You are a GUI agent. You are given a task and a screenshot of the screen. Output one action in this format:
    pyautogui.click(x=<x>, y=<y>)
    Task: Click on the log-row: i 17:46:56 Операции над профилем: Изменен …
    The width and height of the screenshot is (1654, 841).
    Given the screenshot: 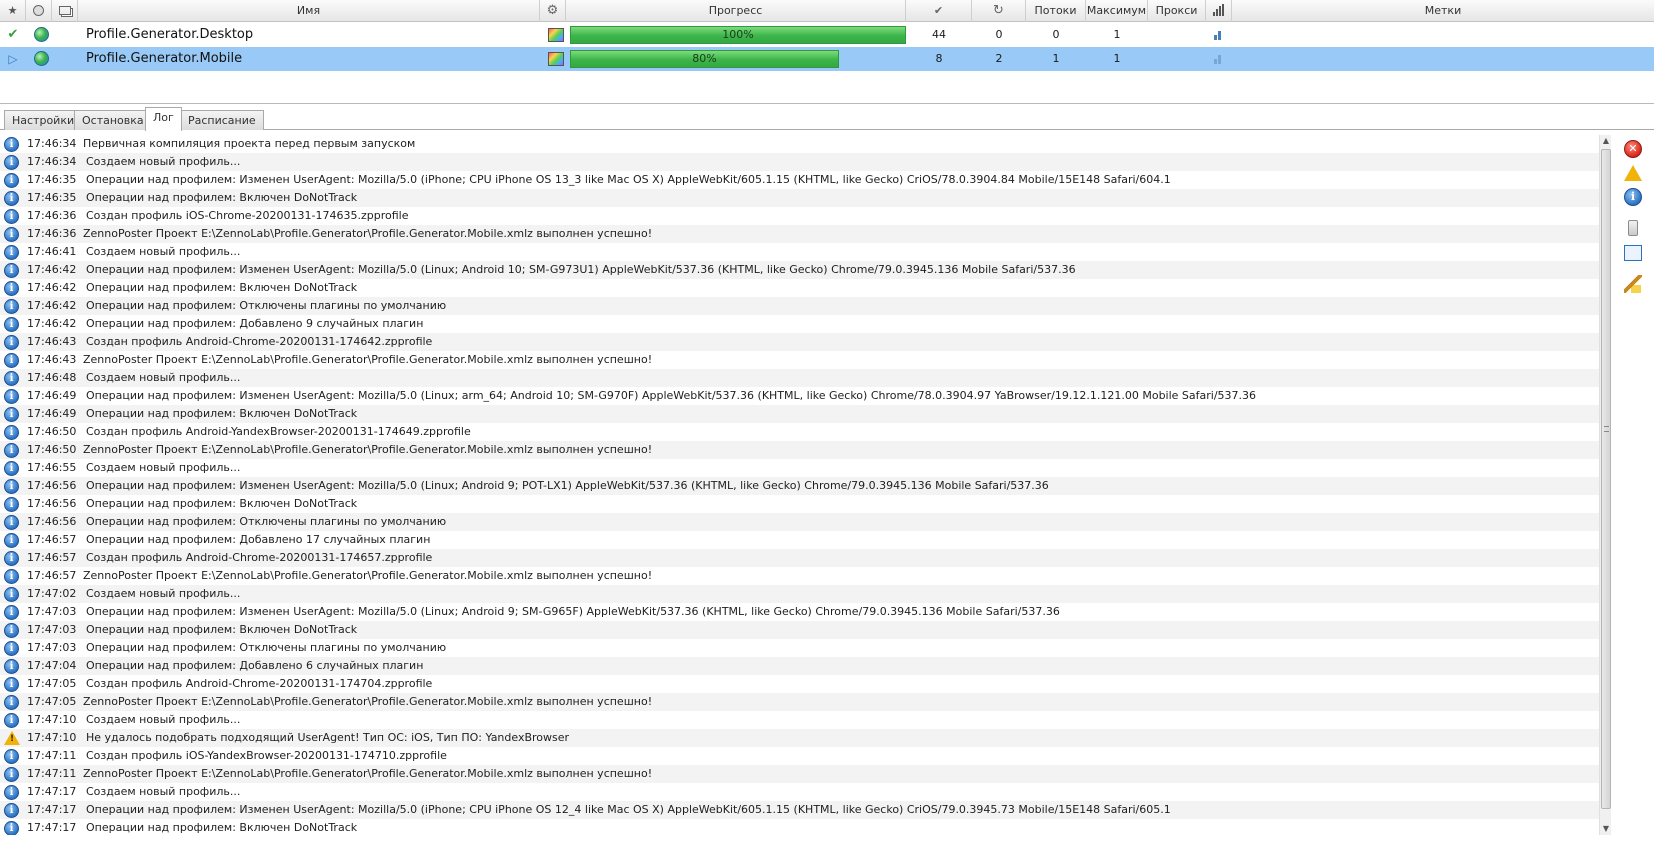 What is the action you would take?
    pyautogui.click(x=800, y=486)
    